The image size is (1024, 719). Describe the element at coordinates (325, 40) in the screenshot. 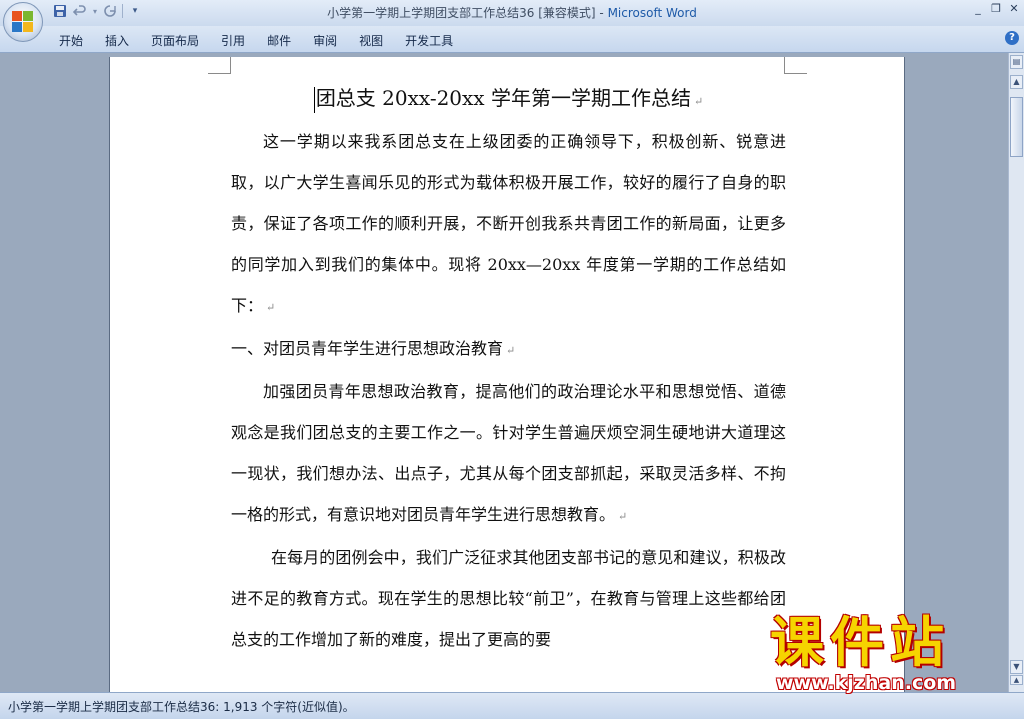

I see `tab-review: 审阅` at that location.